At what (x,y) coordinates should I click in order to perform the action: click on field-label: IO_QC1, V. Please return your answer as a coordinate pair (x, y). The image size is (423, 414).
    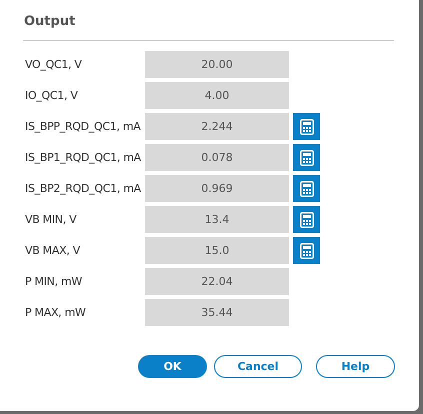
    Looking at the image, I should click on (52, 95).